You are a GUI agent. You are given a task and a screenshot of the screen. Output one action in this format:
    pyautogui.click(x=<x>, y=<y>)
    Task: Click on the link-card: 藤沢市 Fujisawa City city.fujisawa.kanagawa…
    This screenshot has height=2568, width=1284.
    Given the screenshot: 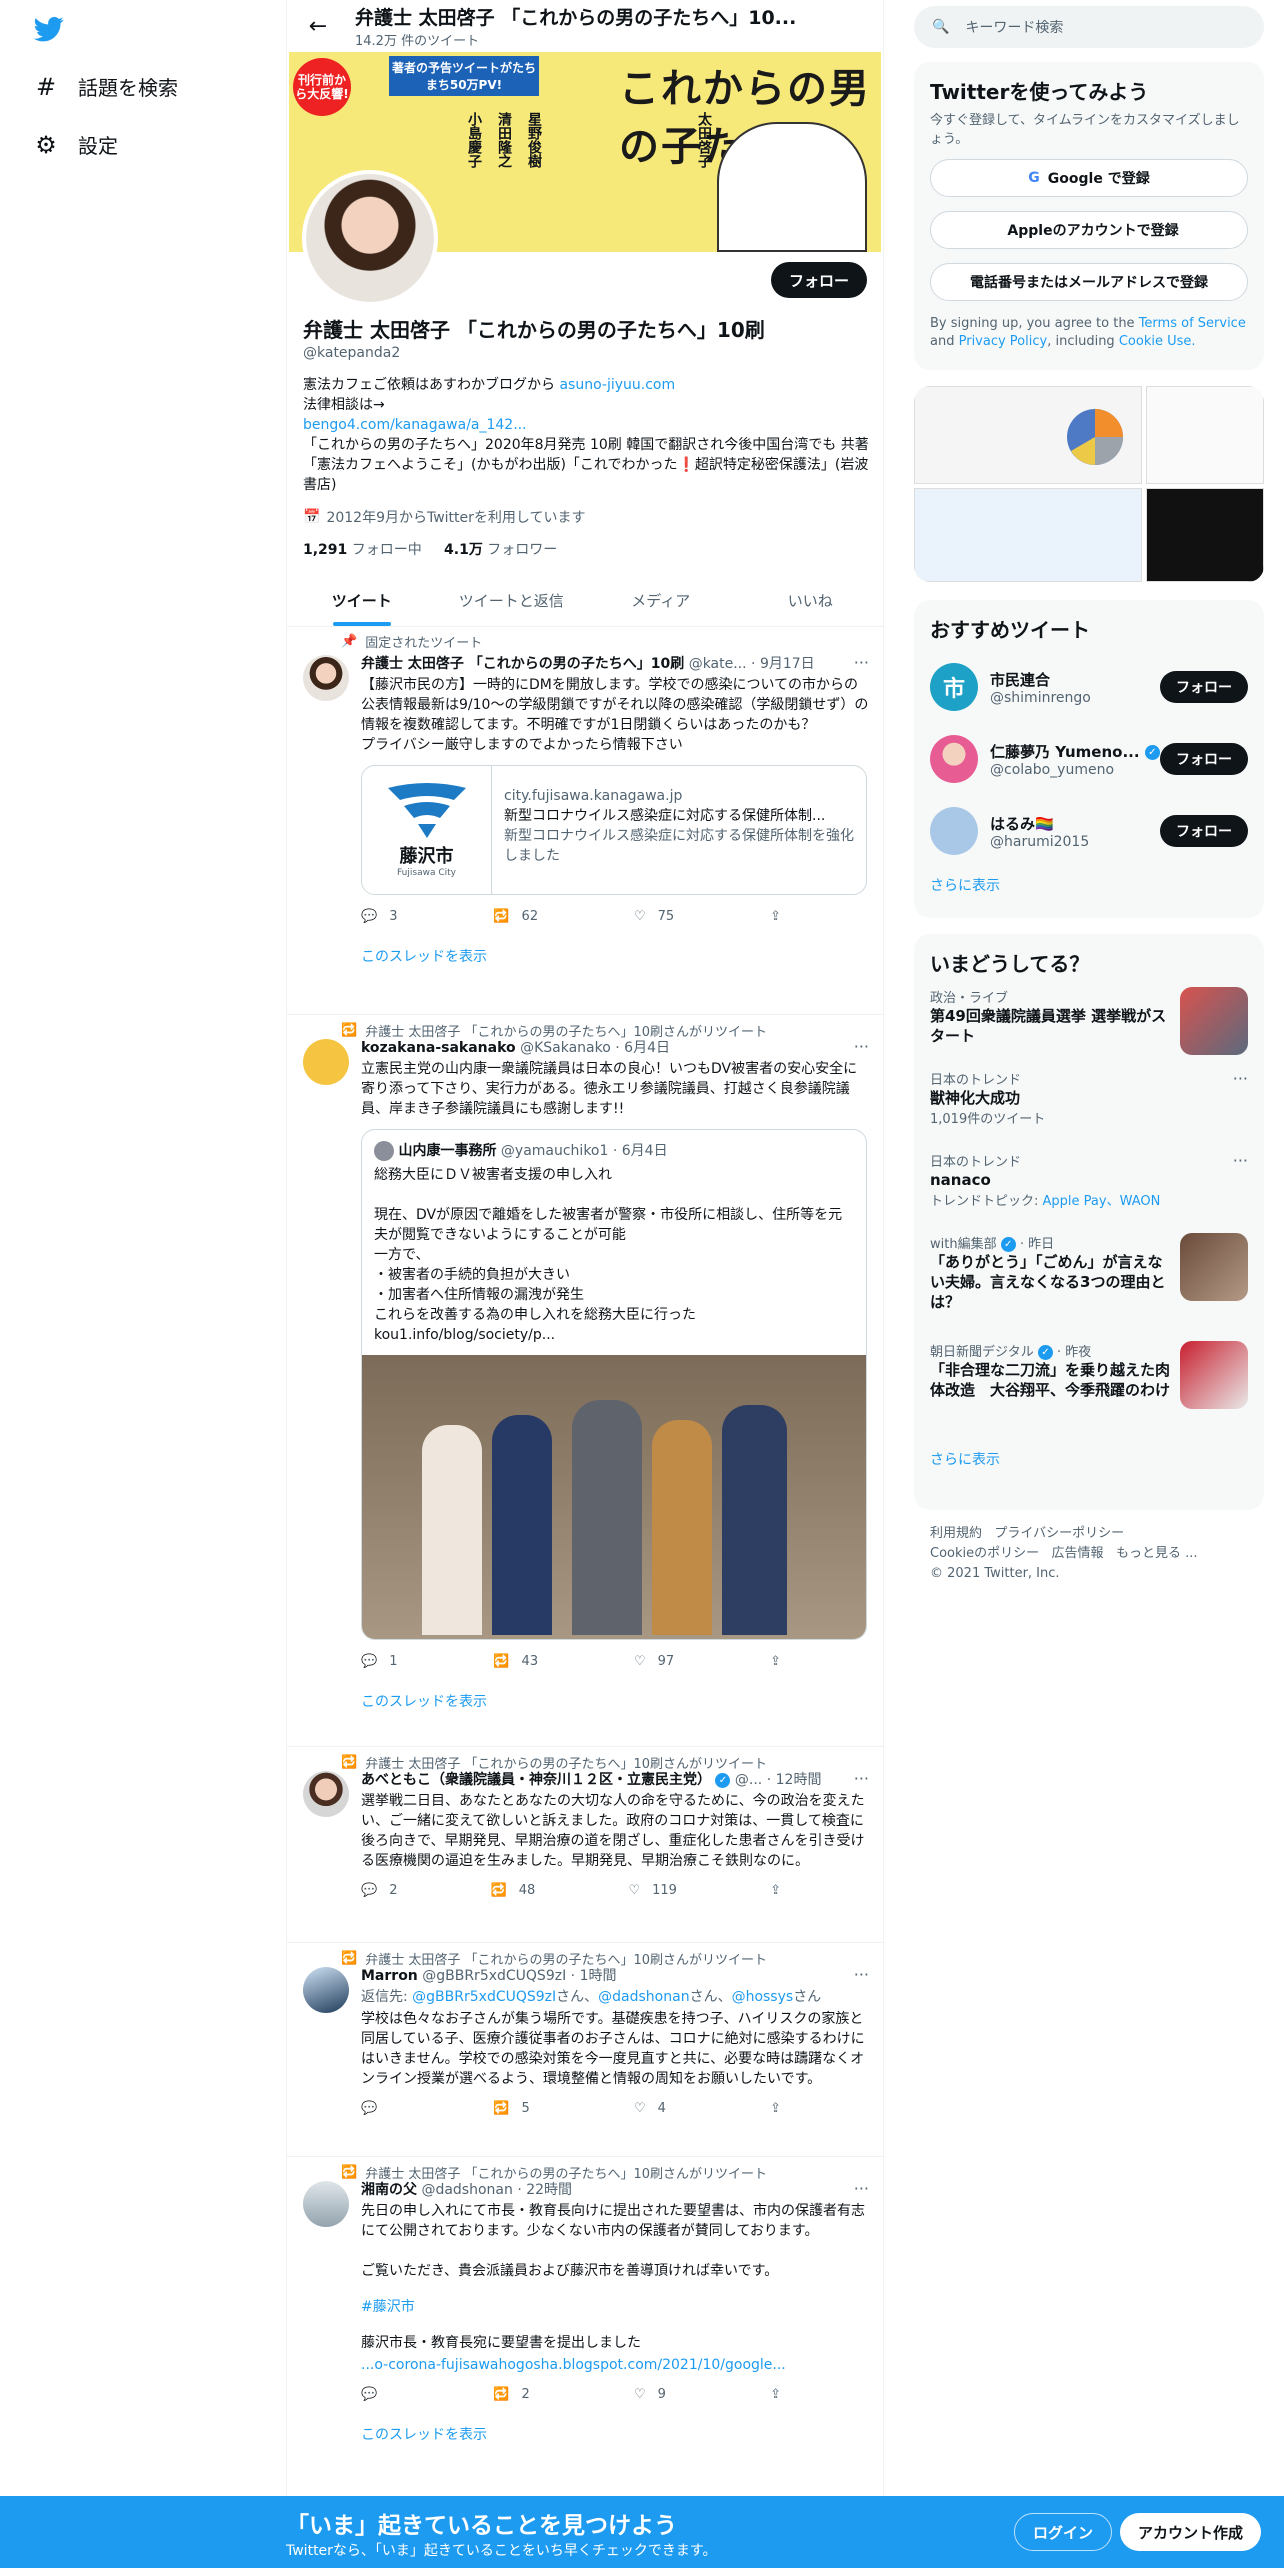 What is the action you would take?
    pyautogui.click(x=614, y=830)
    